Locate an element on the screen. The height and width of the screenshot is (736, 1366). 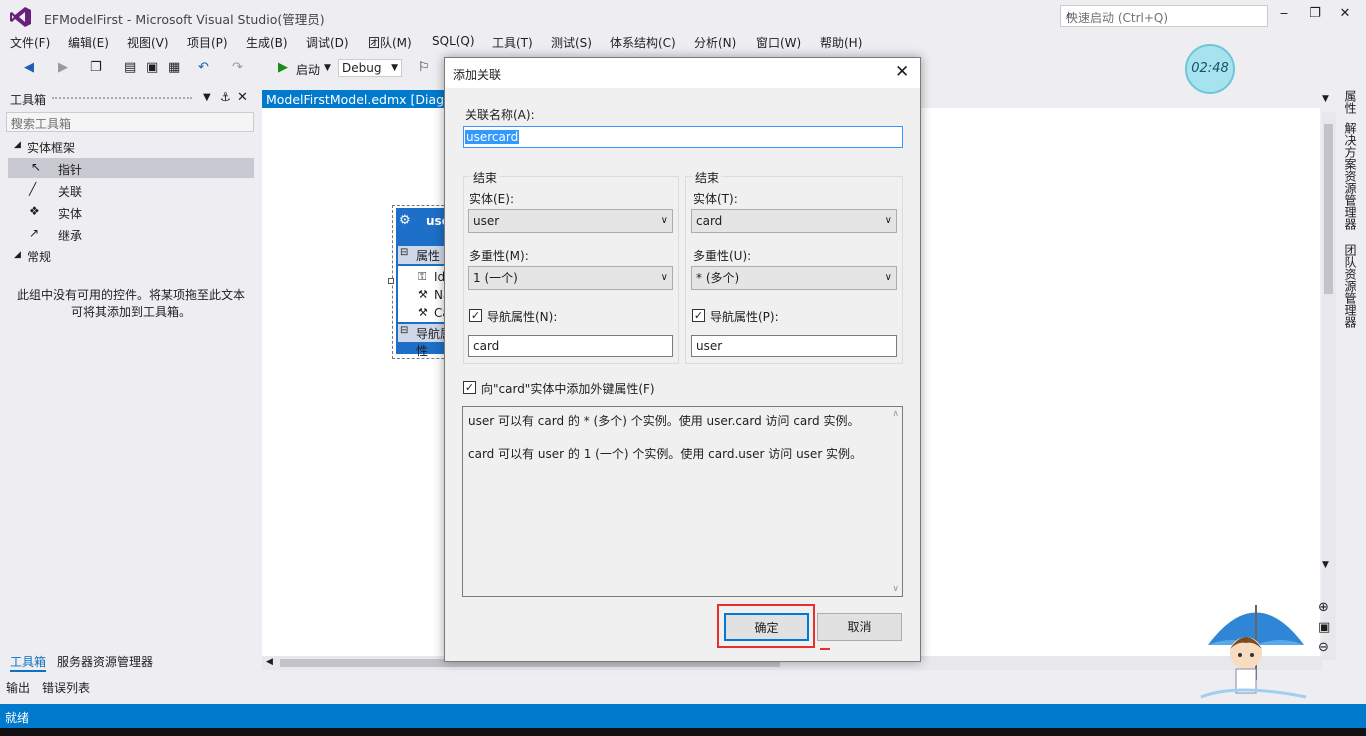
tab-error-list: 错误列表 is located at coordinates (66, 687).